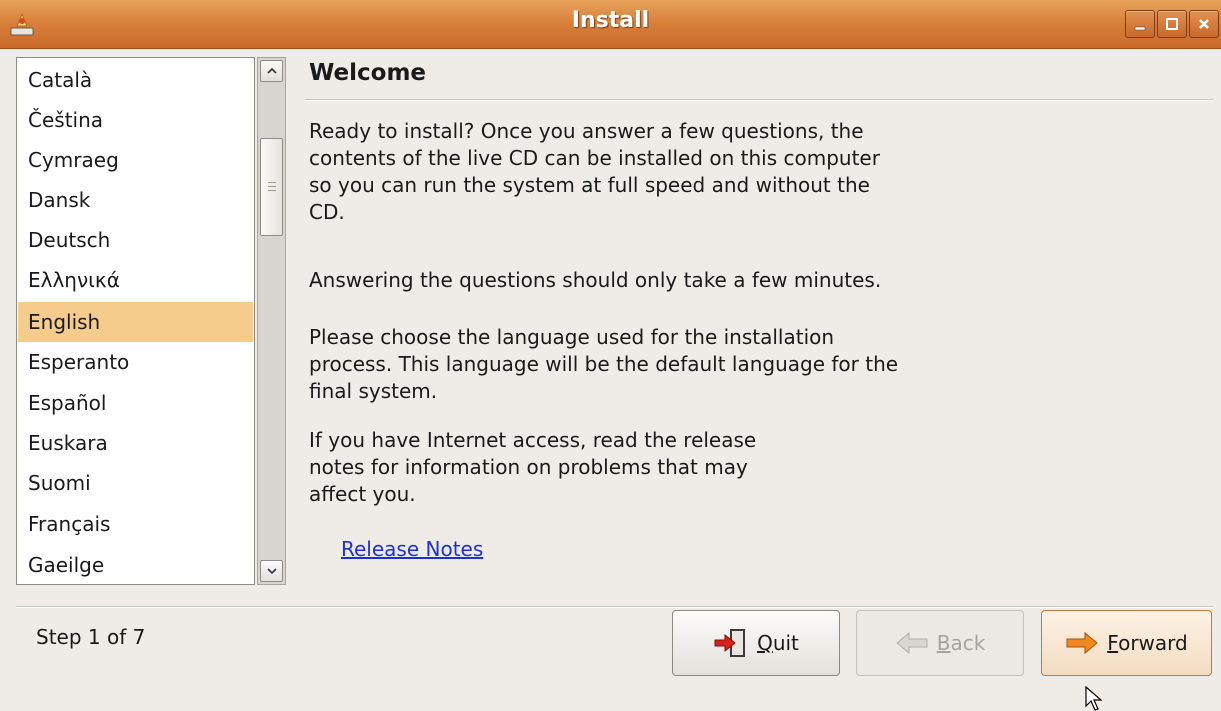 This screenshot has height=711, width=1221. I want to click on close-button, so click(1204, 24).